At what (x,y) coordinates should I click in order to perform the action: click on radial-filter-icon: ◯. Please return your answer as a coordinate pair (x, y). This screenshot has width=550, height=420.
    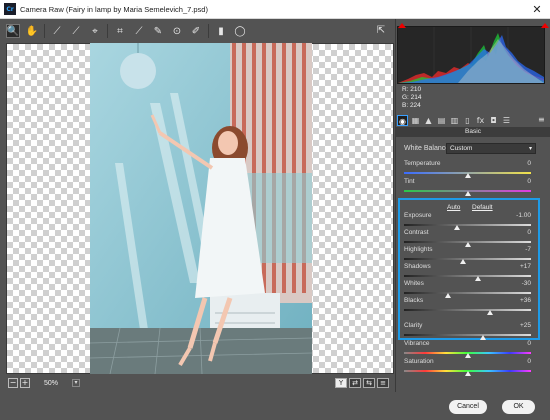
    Looking at the image, I should click on (240, 31).